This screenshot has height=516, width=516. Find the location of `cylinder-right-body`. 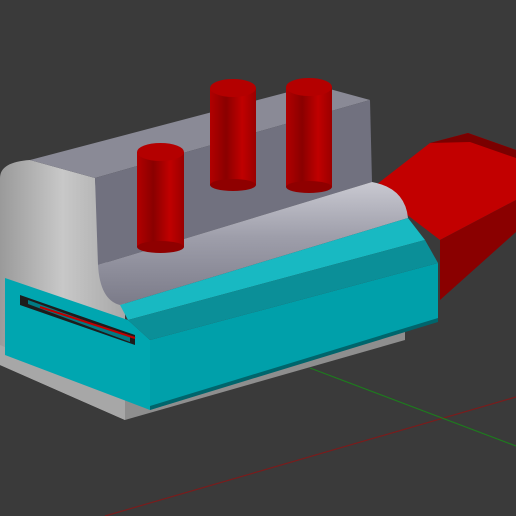

cylinder-right-body is located at coordinates (309, 137).